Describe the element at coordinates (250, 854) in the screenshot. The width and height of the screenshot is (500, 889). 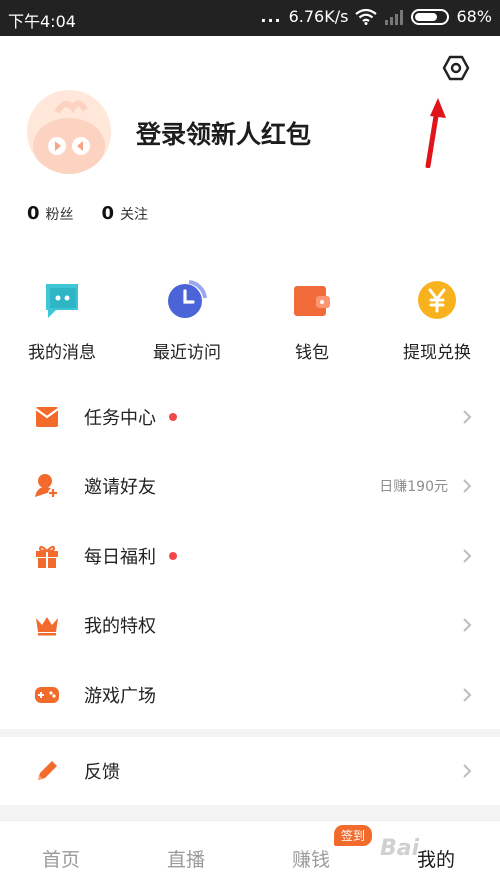
I see `bottom-tab-bar: 首页 直播 赚钱 签到 我的` at that location.